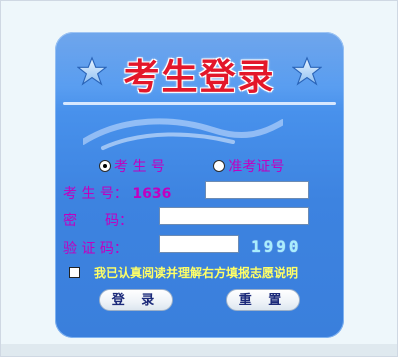  What do you see at coordinates (257, 190) in the screenshot?
I see `exam-number-input` at bounding box center [257, 190].